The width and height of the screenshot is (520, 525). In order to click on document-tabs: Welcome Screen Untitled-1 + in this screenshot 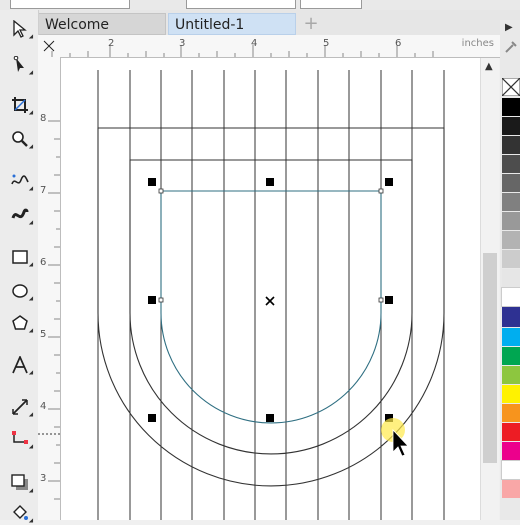, I will do `click(279, 32)`.